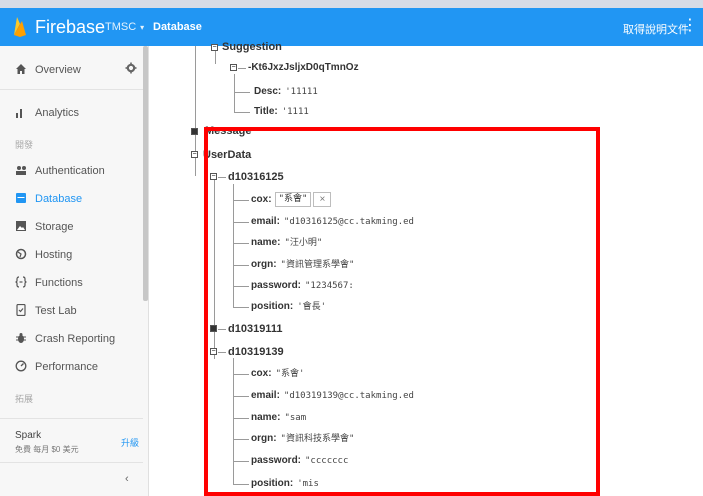  Describe the element at coordinates (656, 29) in the screenshot. I see `docs-link: 取得說明文件` at that location.